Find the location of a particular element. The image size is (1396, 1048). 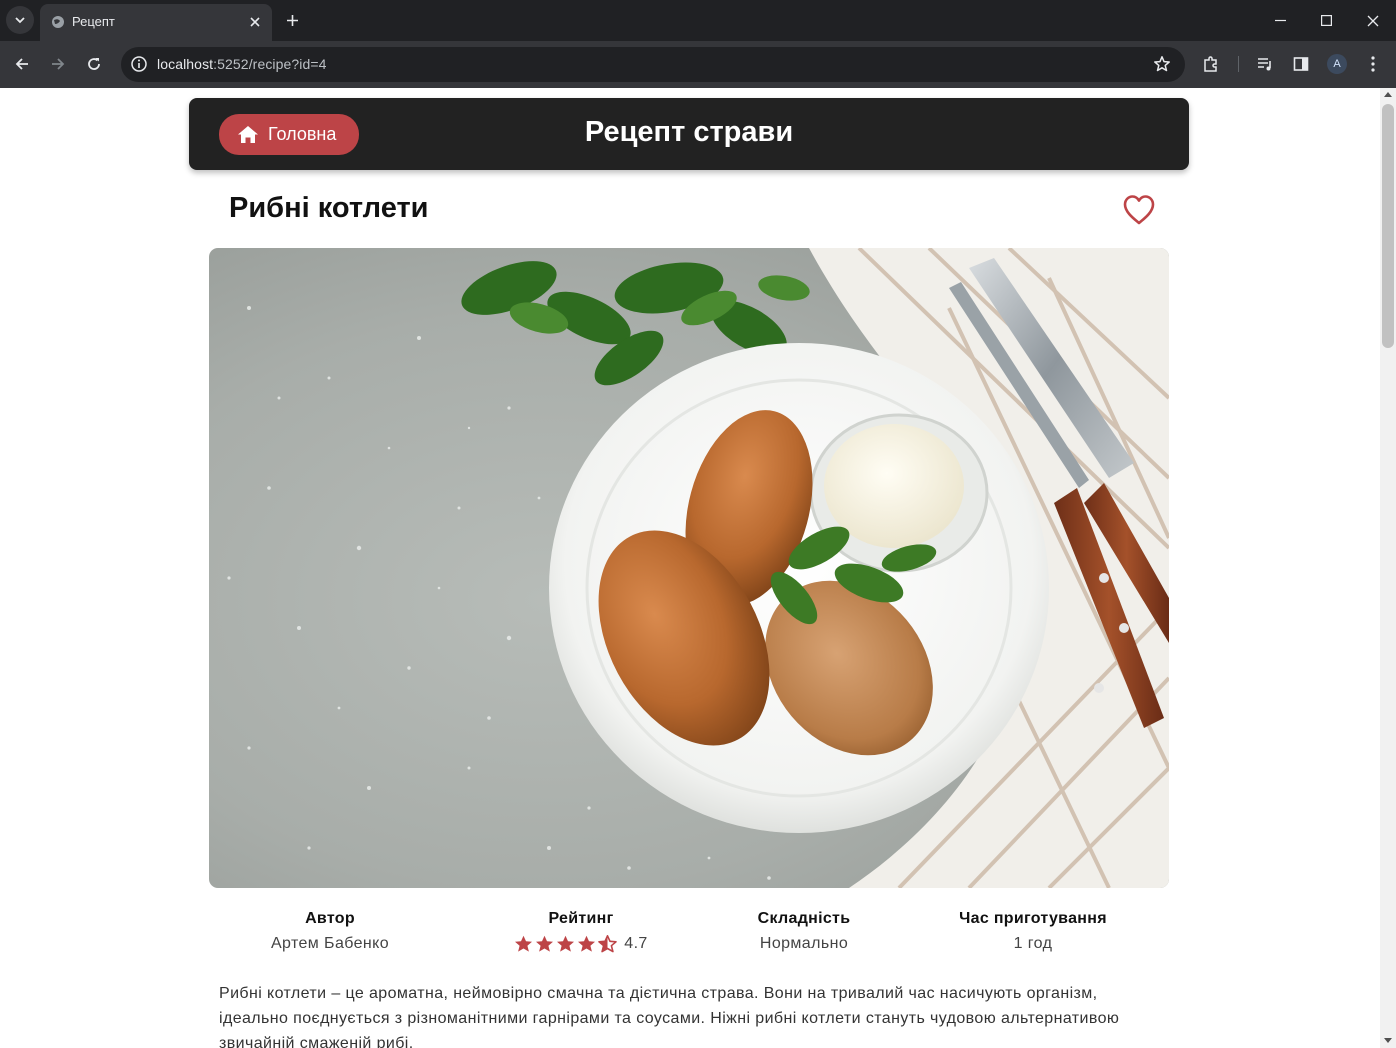

rating-label: Рейтинг is located at coordinates (581, 918).